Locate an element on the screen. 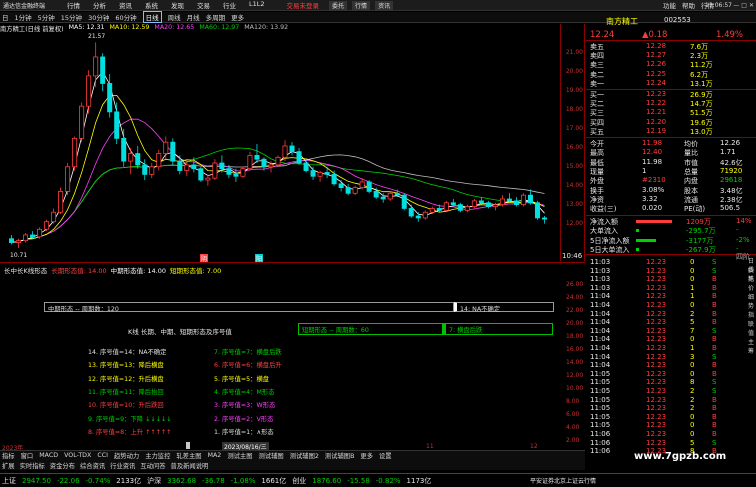 The image size is (756, 487). menu-item-1: 分析 is located at coordinates (99, 5).